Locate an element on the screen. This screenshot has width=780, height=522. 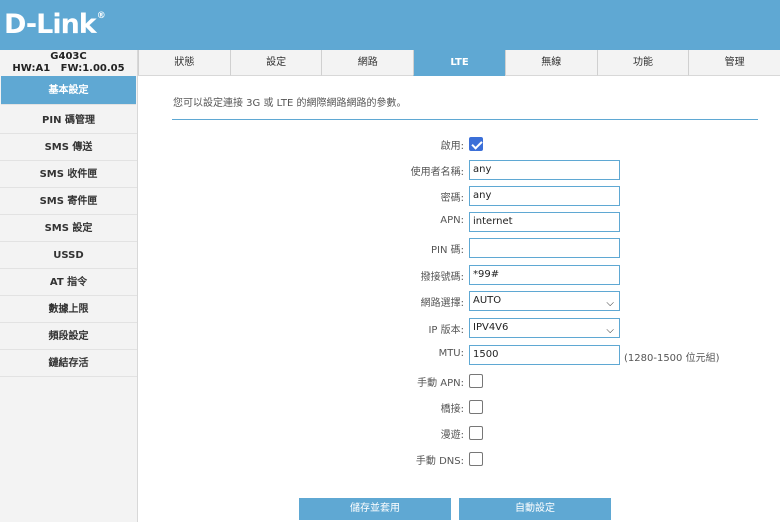
tab-lte: LTE is located at coordinates (459, 63).